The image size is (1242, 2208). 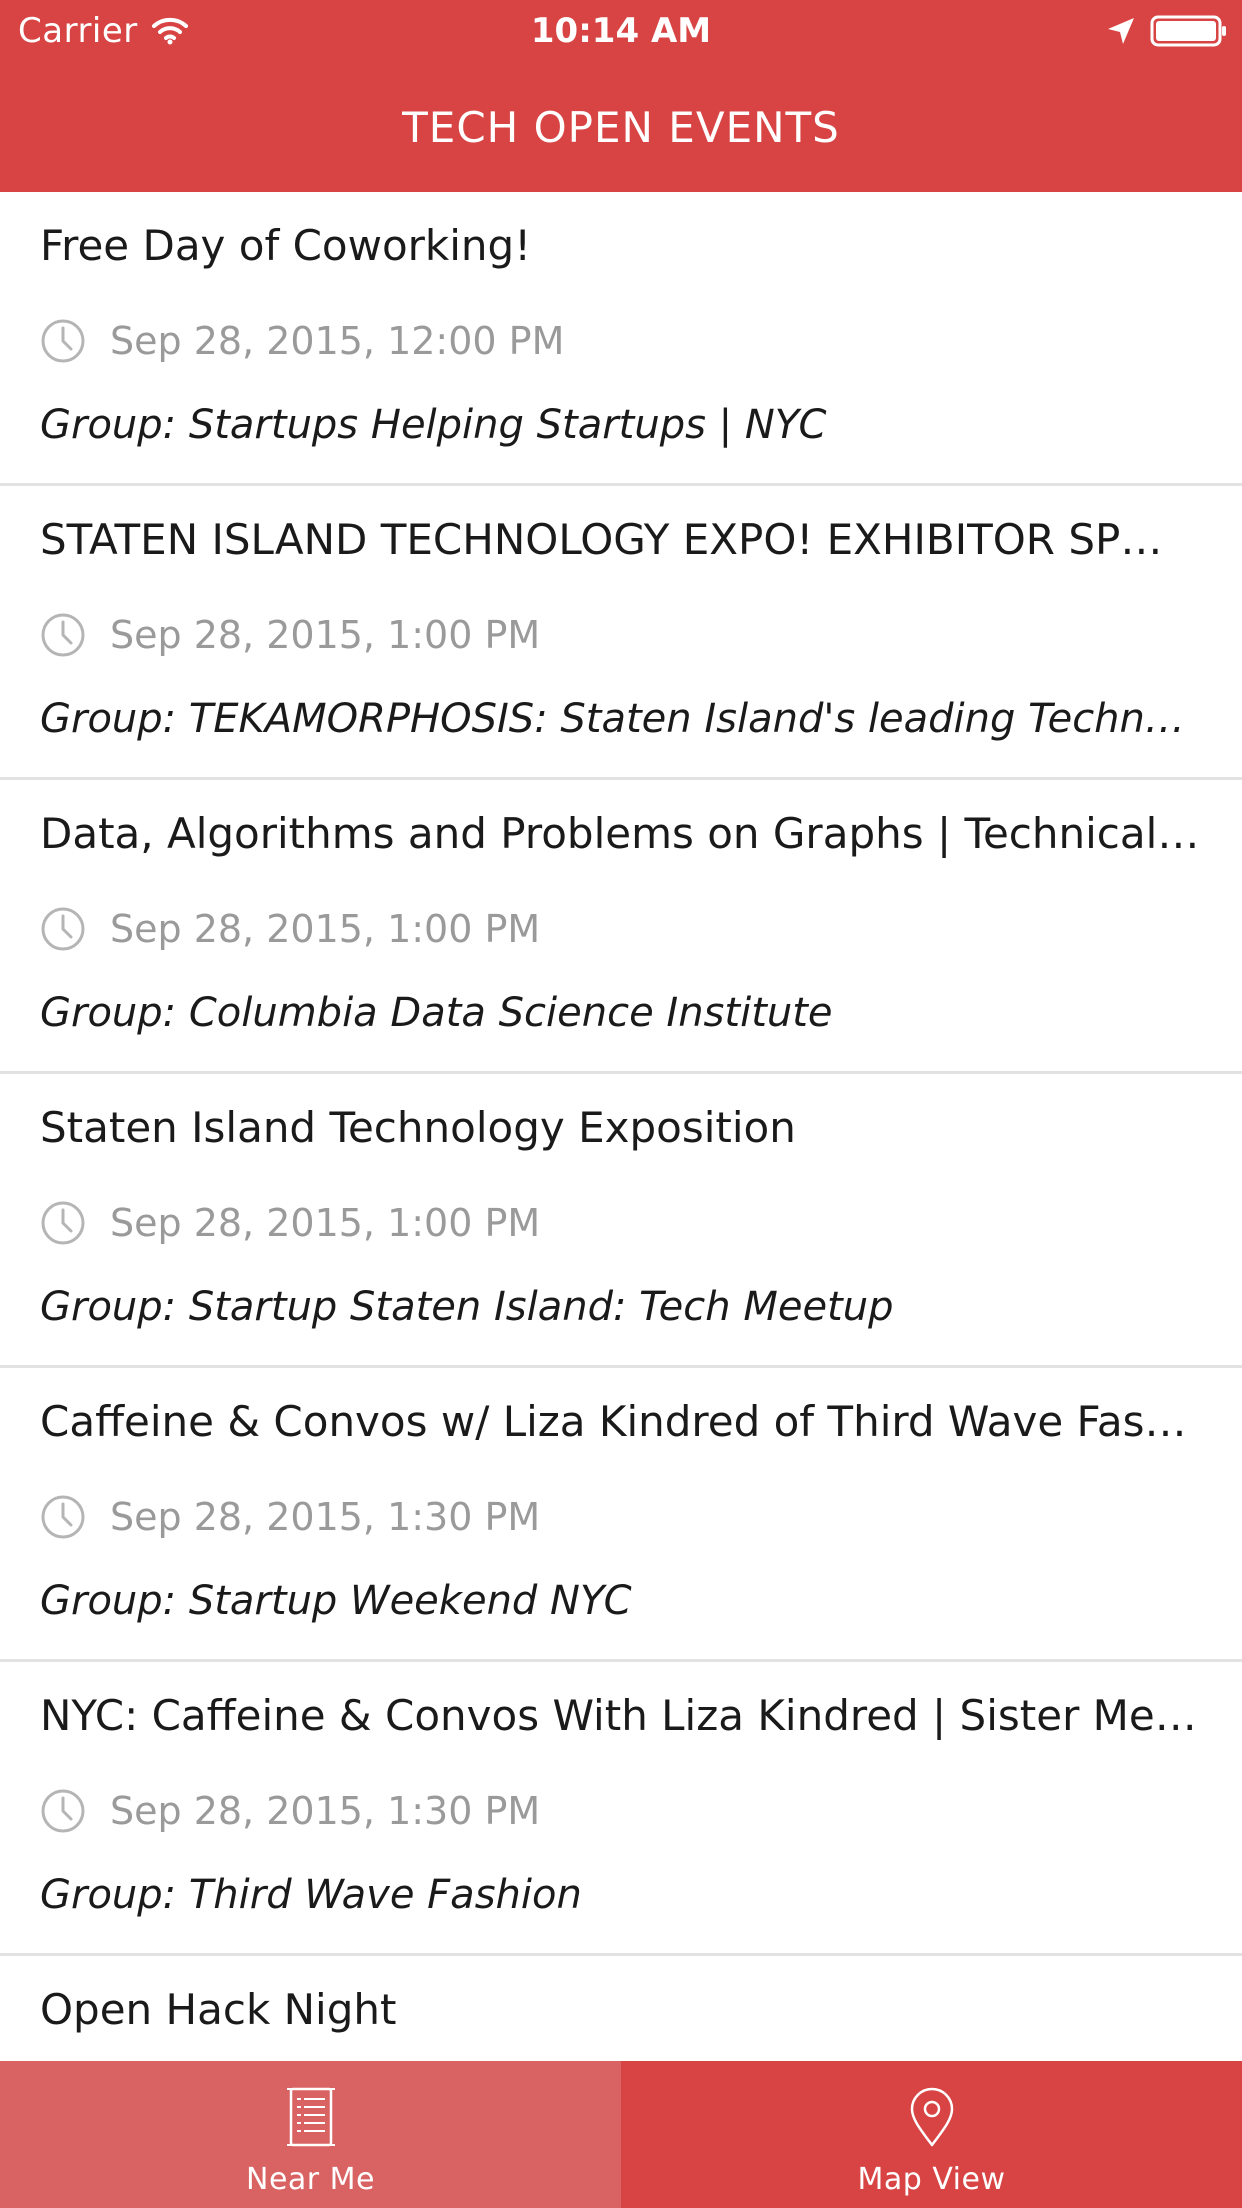 What do you see at coordinates (218, 2009) in the screenshot?
I see `event-title: Open Hack Night` at bounding box center [218, 2009].